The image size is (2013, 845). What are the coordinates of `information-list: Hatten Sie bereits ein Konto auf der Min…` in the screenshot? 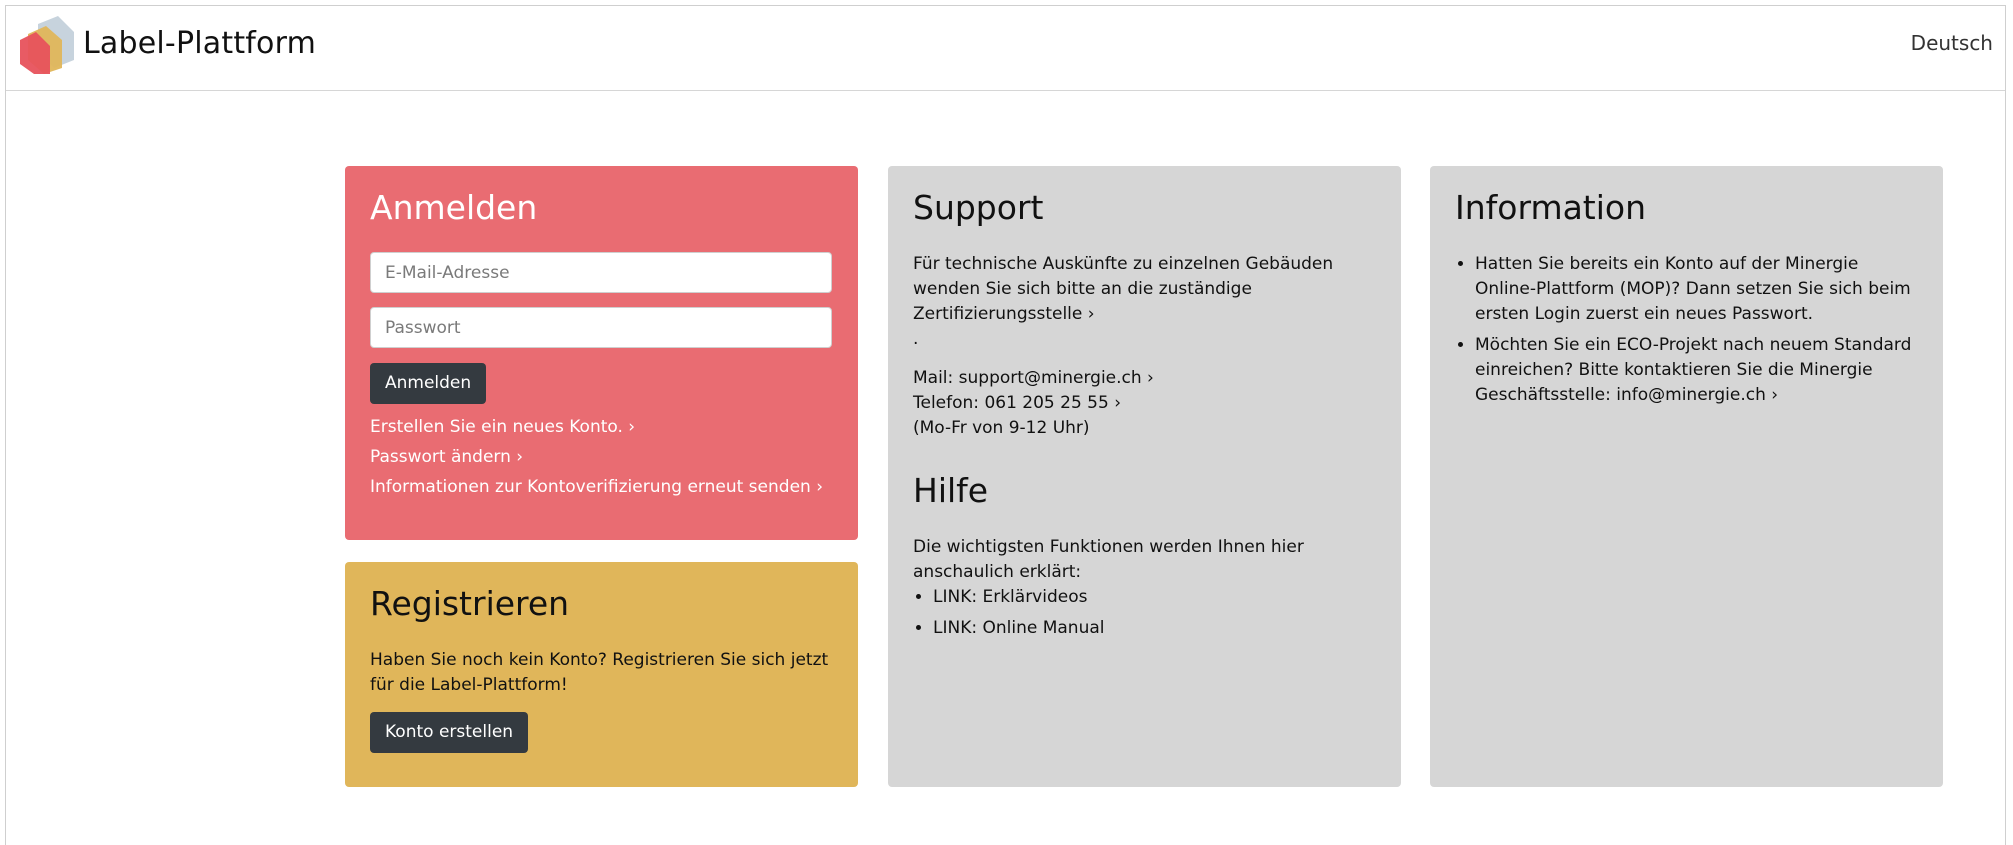 It's located at (1686, 330).